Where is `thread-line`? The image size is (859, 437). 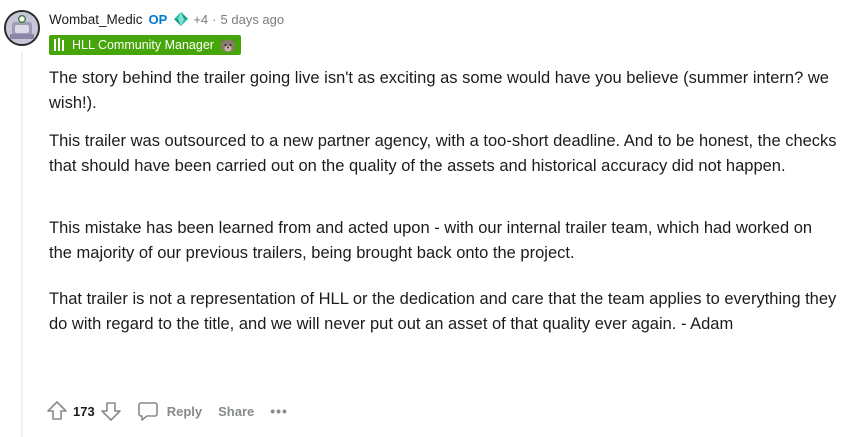 thread-line is located at coordinates (22, 244).